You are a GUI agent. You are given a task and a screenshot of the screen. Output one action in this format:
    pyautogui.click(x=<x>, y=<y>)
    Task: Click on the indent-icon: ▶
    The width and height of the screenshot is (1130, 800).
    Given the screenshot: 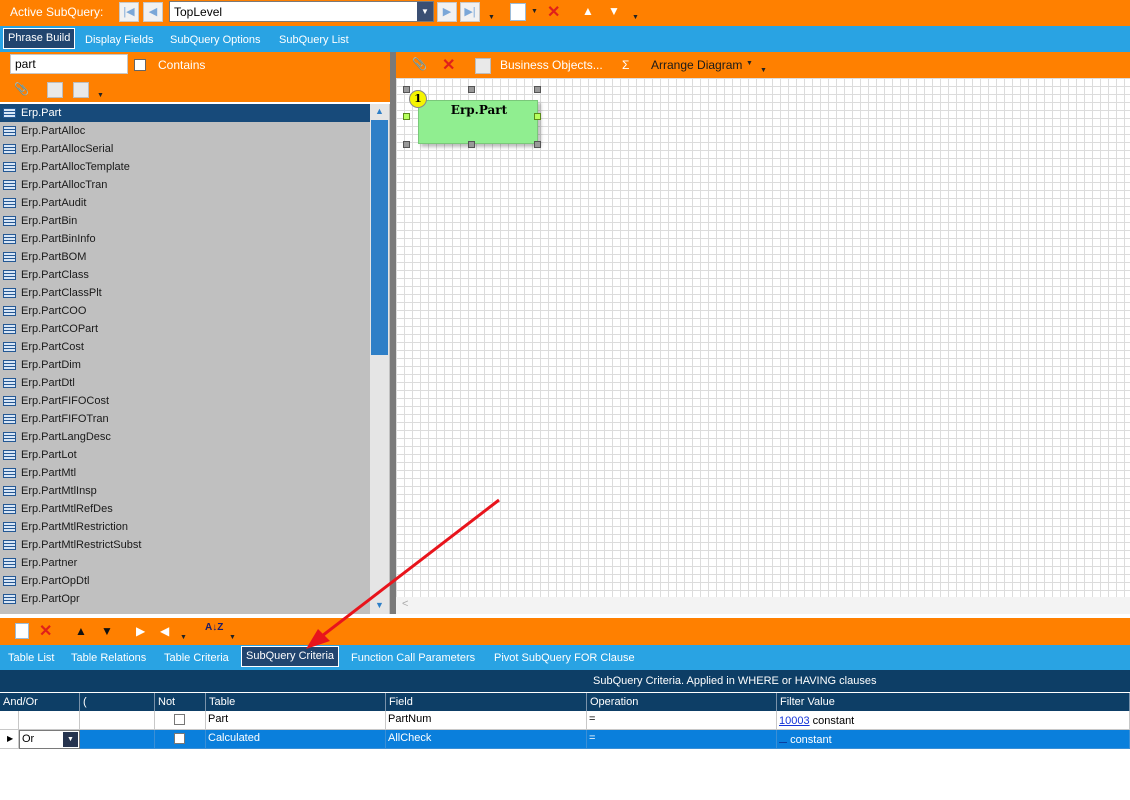 What is the action you would take?
    pyautogui.click(x=140, y=631)
    